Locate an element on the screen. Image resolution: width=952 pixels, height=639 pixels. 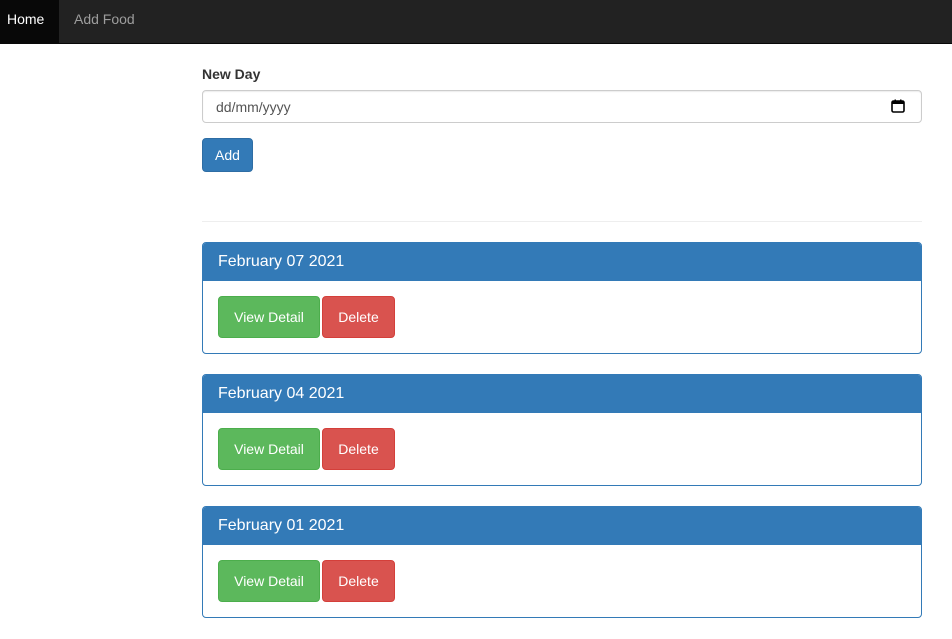
day-title: February 04 2021 is located at coordinates (562, 394).